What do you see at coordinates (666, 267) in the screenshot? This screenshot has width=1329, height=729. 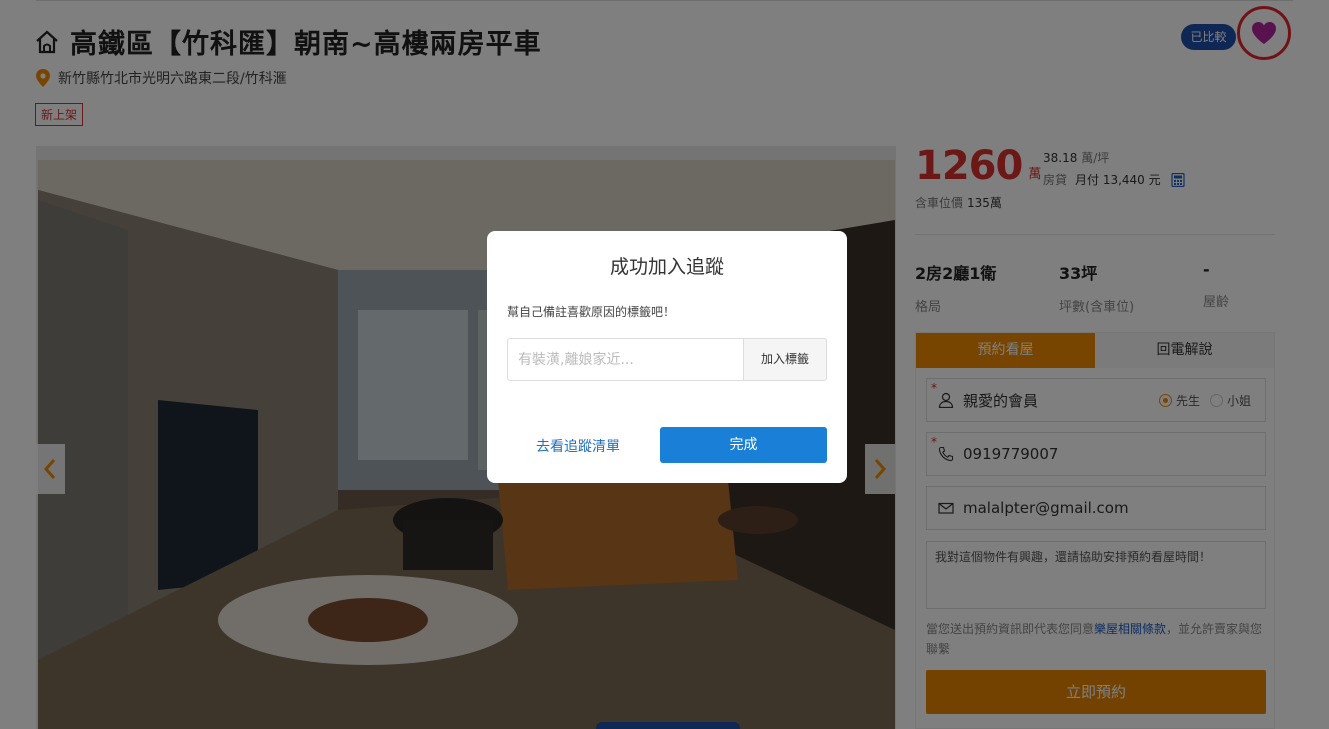 I see `dialog-title: 成功加入追蹤` at bounding box center [666, 267].